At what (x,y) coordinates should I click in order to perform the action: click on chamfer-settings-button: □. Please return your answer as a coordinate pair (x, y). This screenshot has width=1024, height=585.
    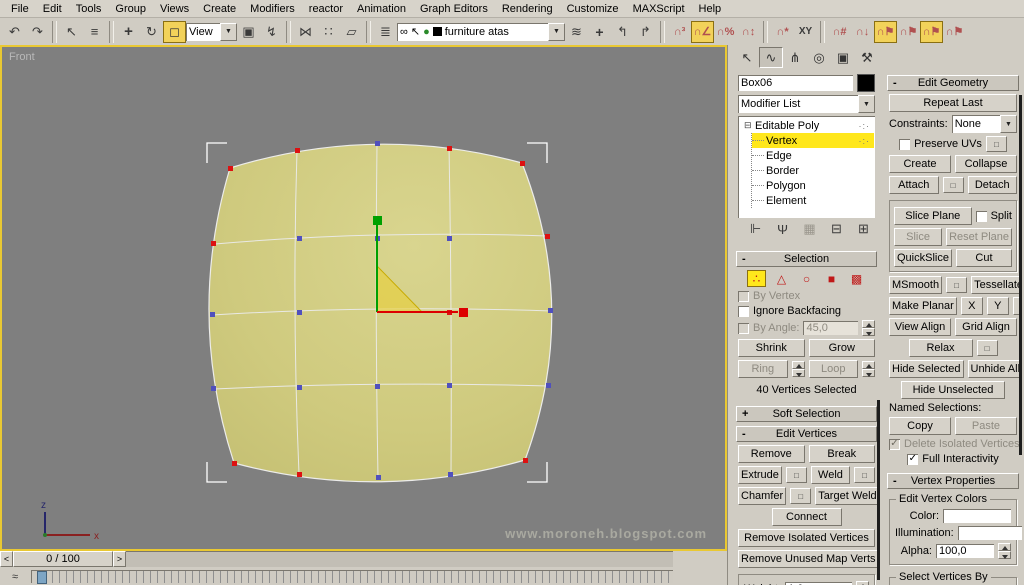
    Looking at the image, I should click on (801, 496).